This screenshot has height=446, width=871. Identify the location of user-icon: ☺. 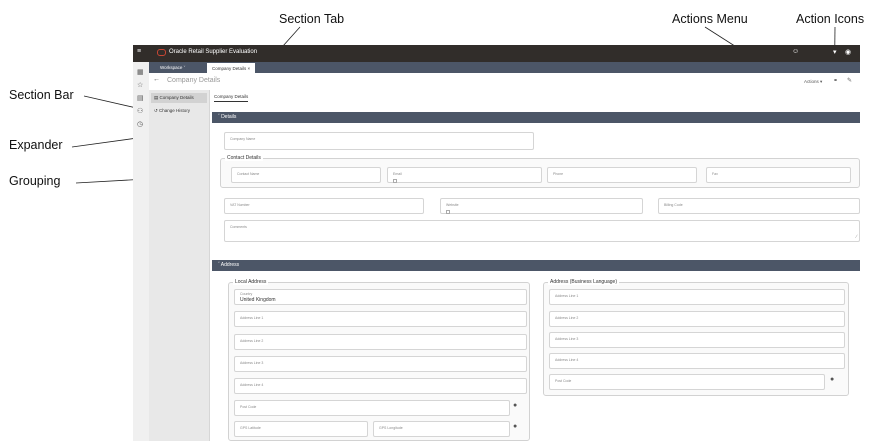
(795, 51).